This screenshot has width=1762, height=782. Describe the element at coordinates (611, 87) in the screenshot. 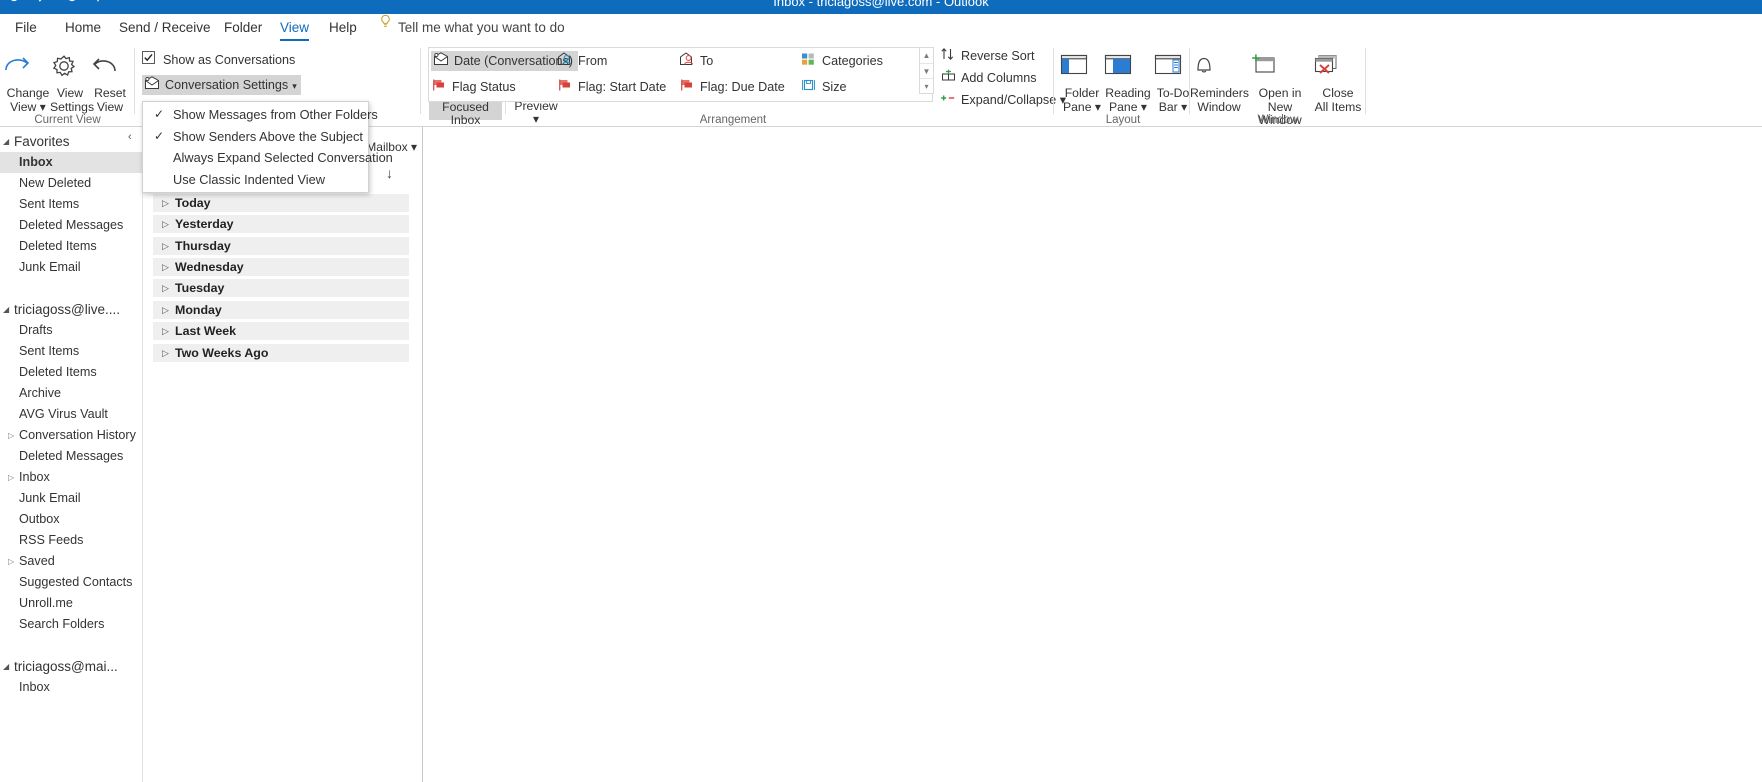

I see `arrange-flag-start-date: Flag: Start Date` at that location.